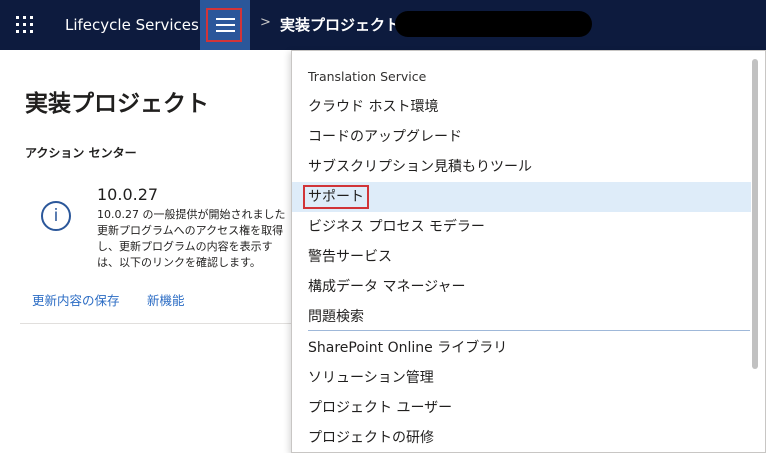  I want to click on menu-scrollbar, so click(755, 214).